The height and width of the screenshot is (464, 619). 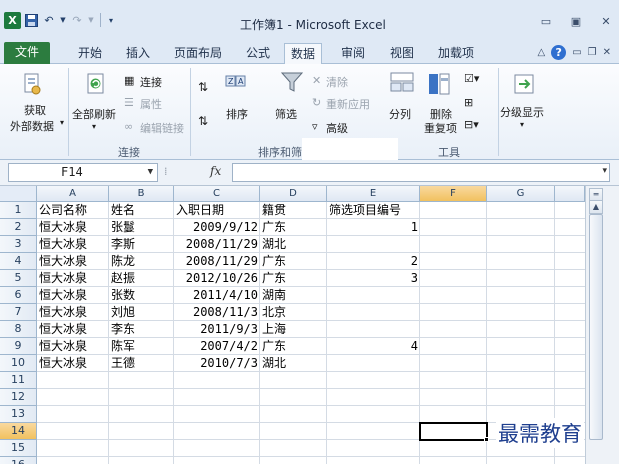 What do you see at coordinates (274, 363) in the screenshot?
I see `cell-d10: 湖北` at bounding box center [274, 363].